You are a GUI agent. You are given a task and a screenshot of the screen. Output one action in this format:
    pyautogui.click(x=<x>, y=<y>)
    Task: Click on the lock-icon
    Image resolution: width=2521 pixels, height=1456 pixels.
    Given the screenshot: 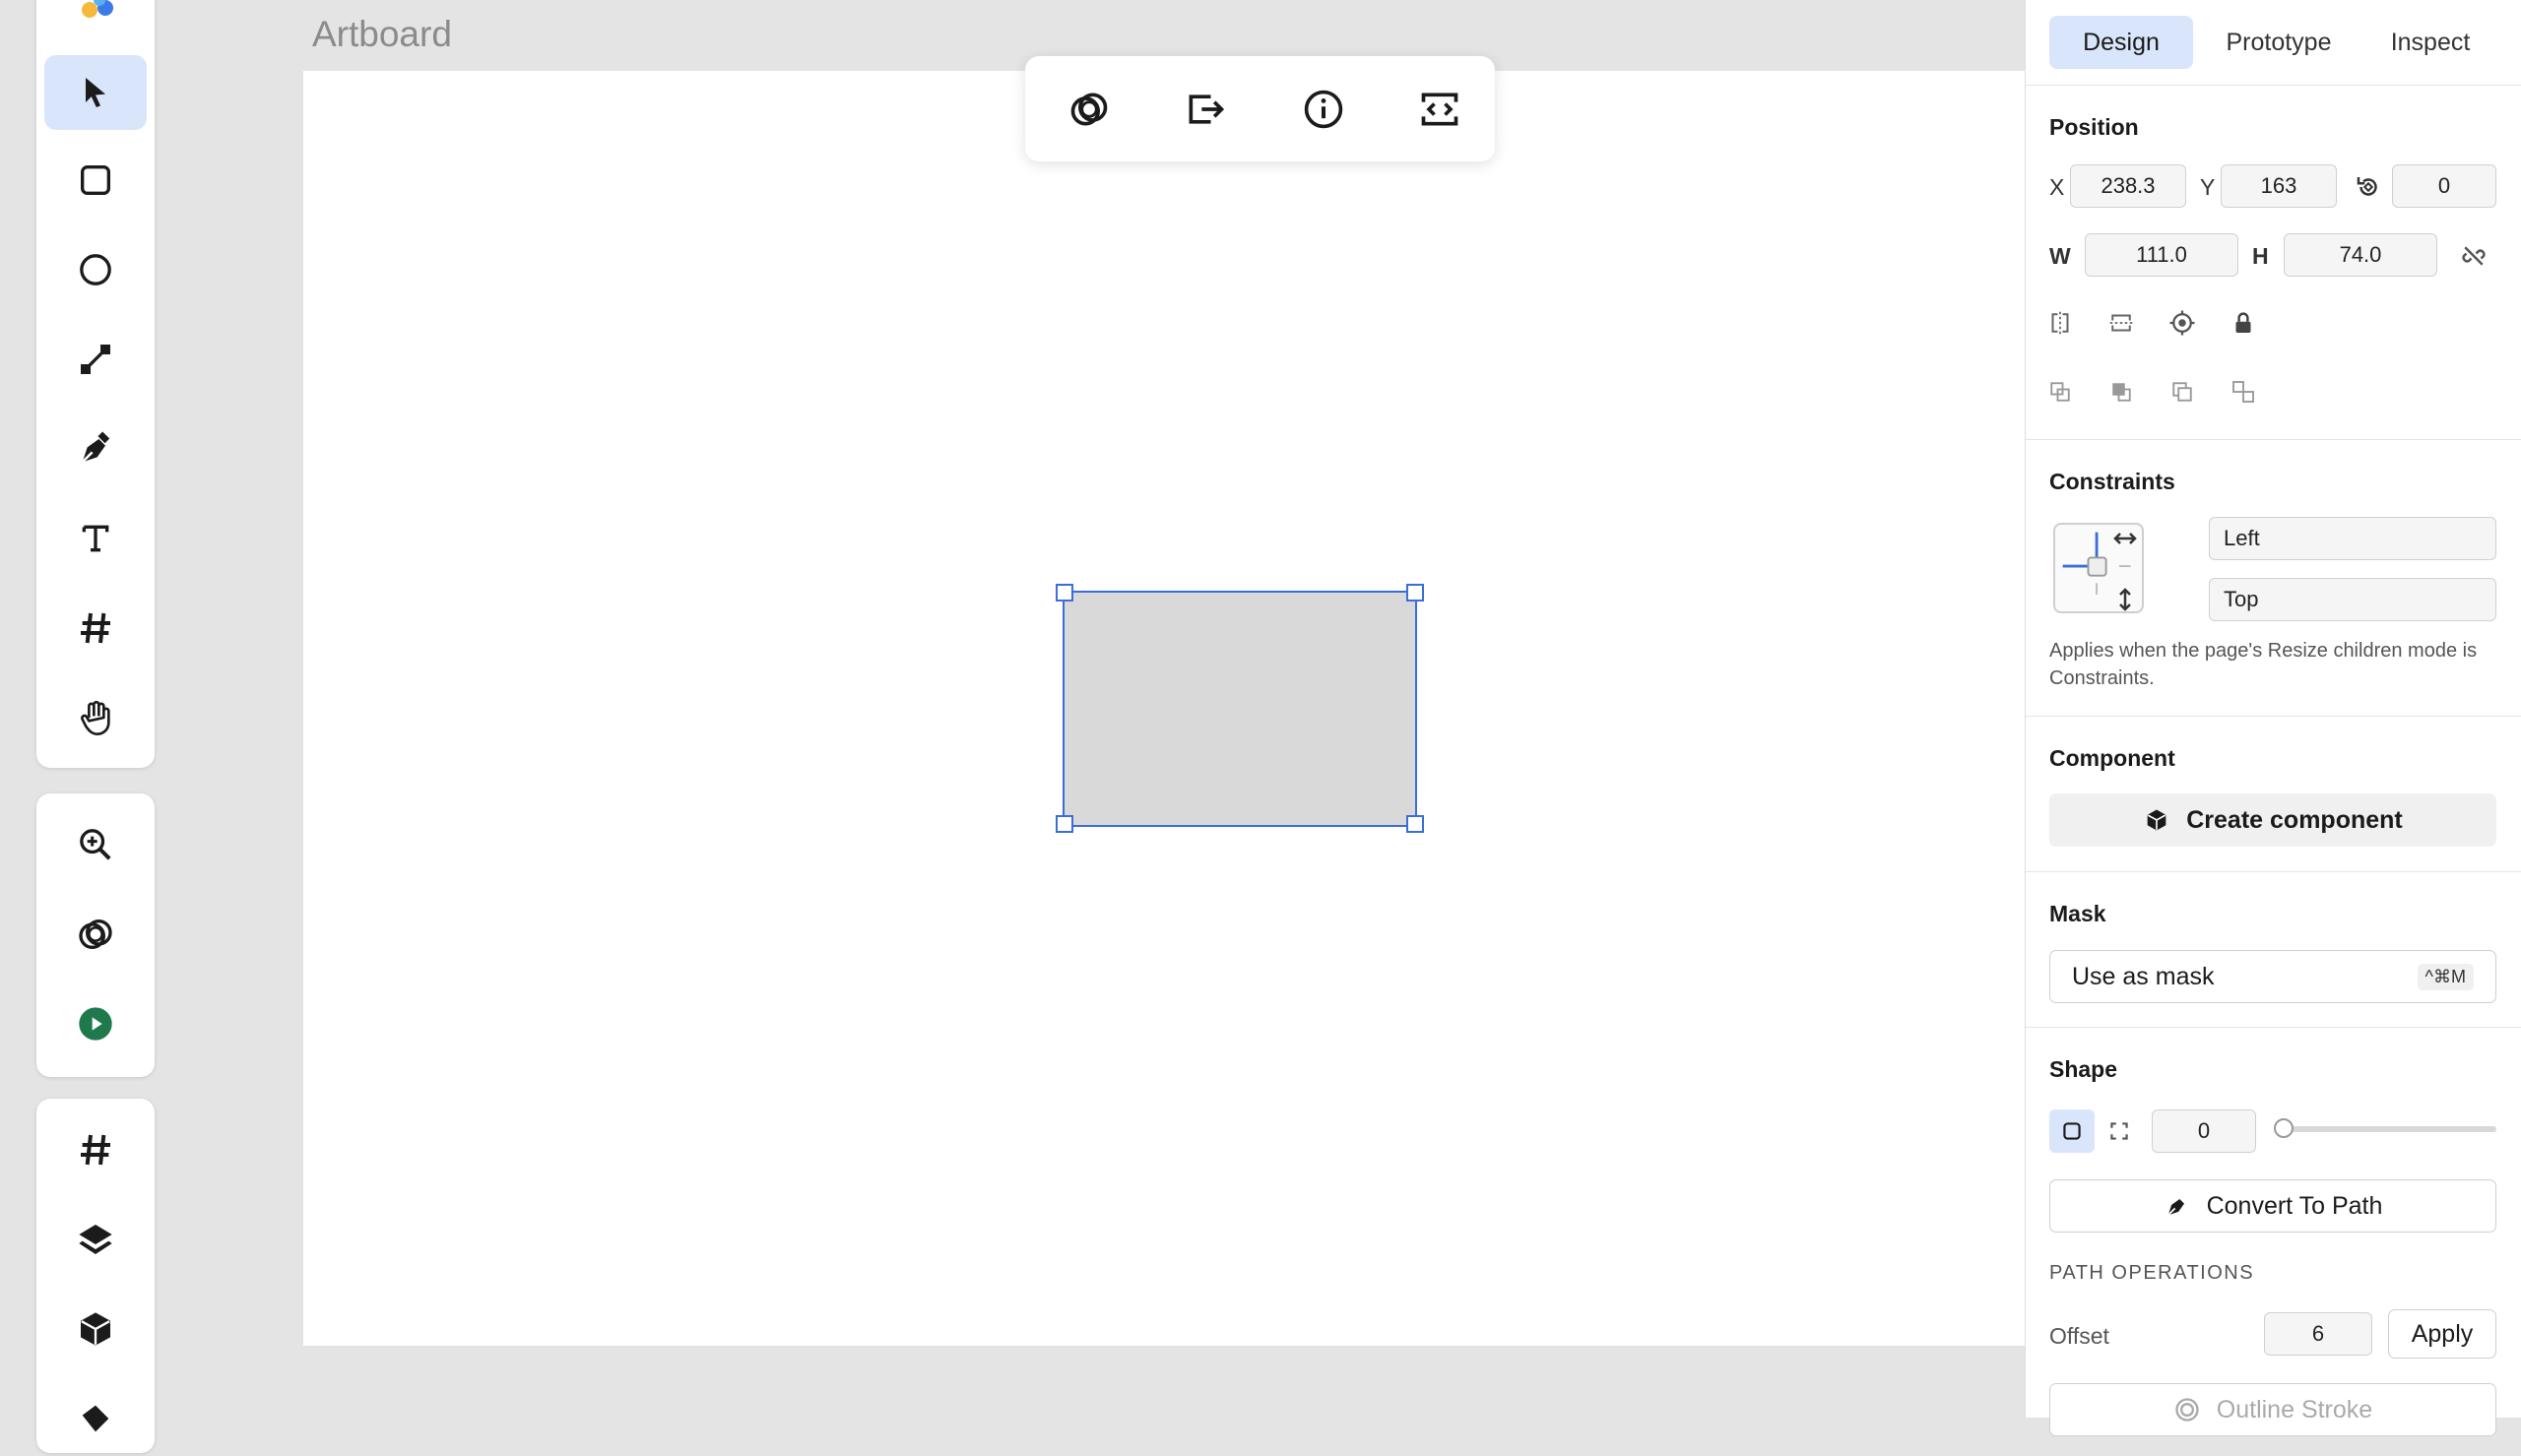 What is the action you would take?
    pyautogui.click(x=2243, y=323)
    